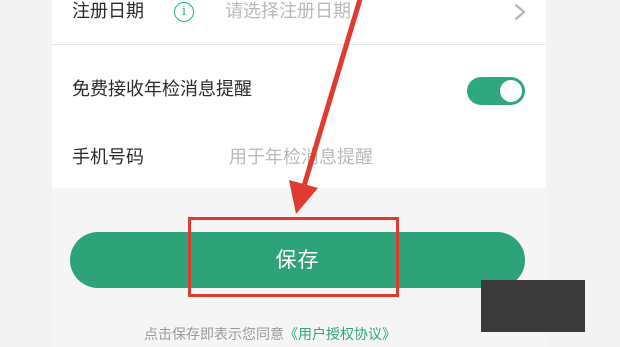 This screenshot has height=347, width=620. I want to click on redaction-block, so click(533, 306).